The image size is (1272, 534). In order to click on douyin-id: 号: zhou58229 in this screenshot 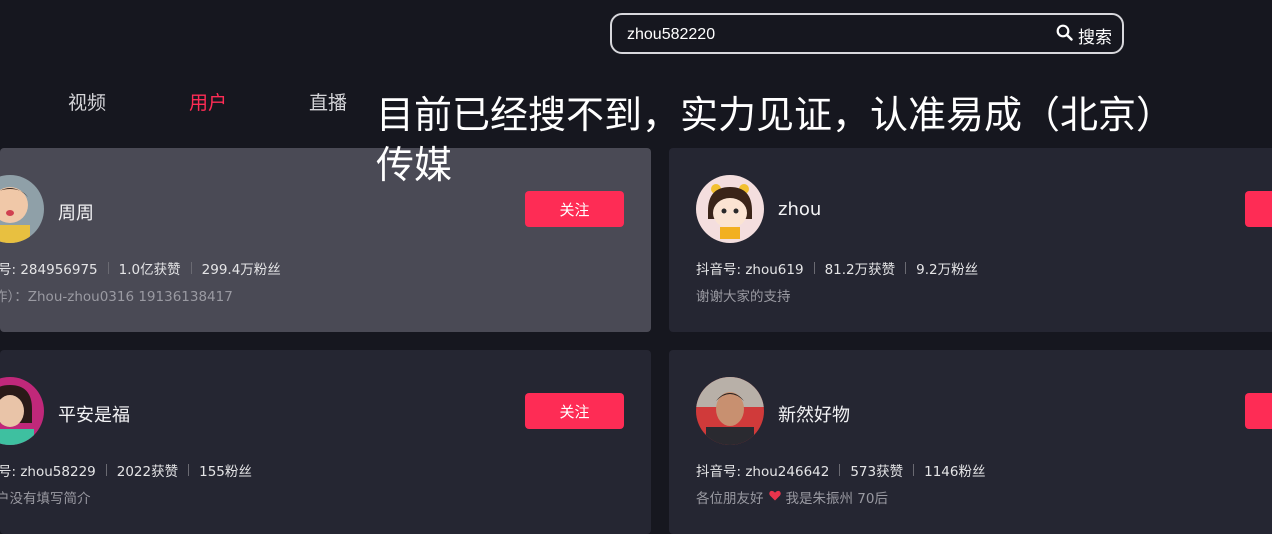, I will do `click(48, 472)`.